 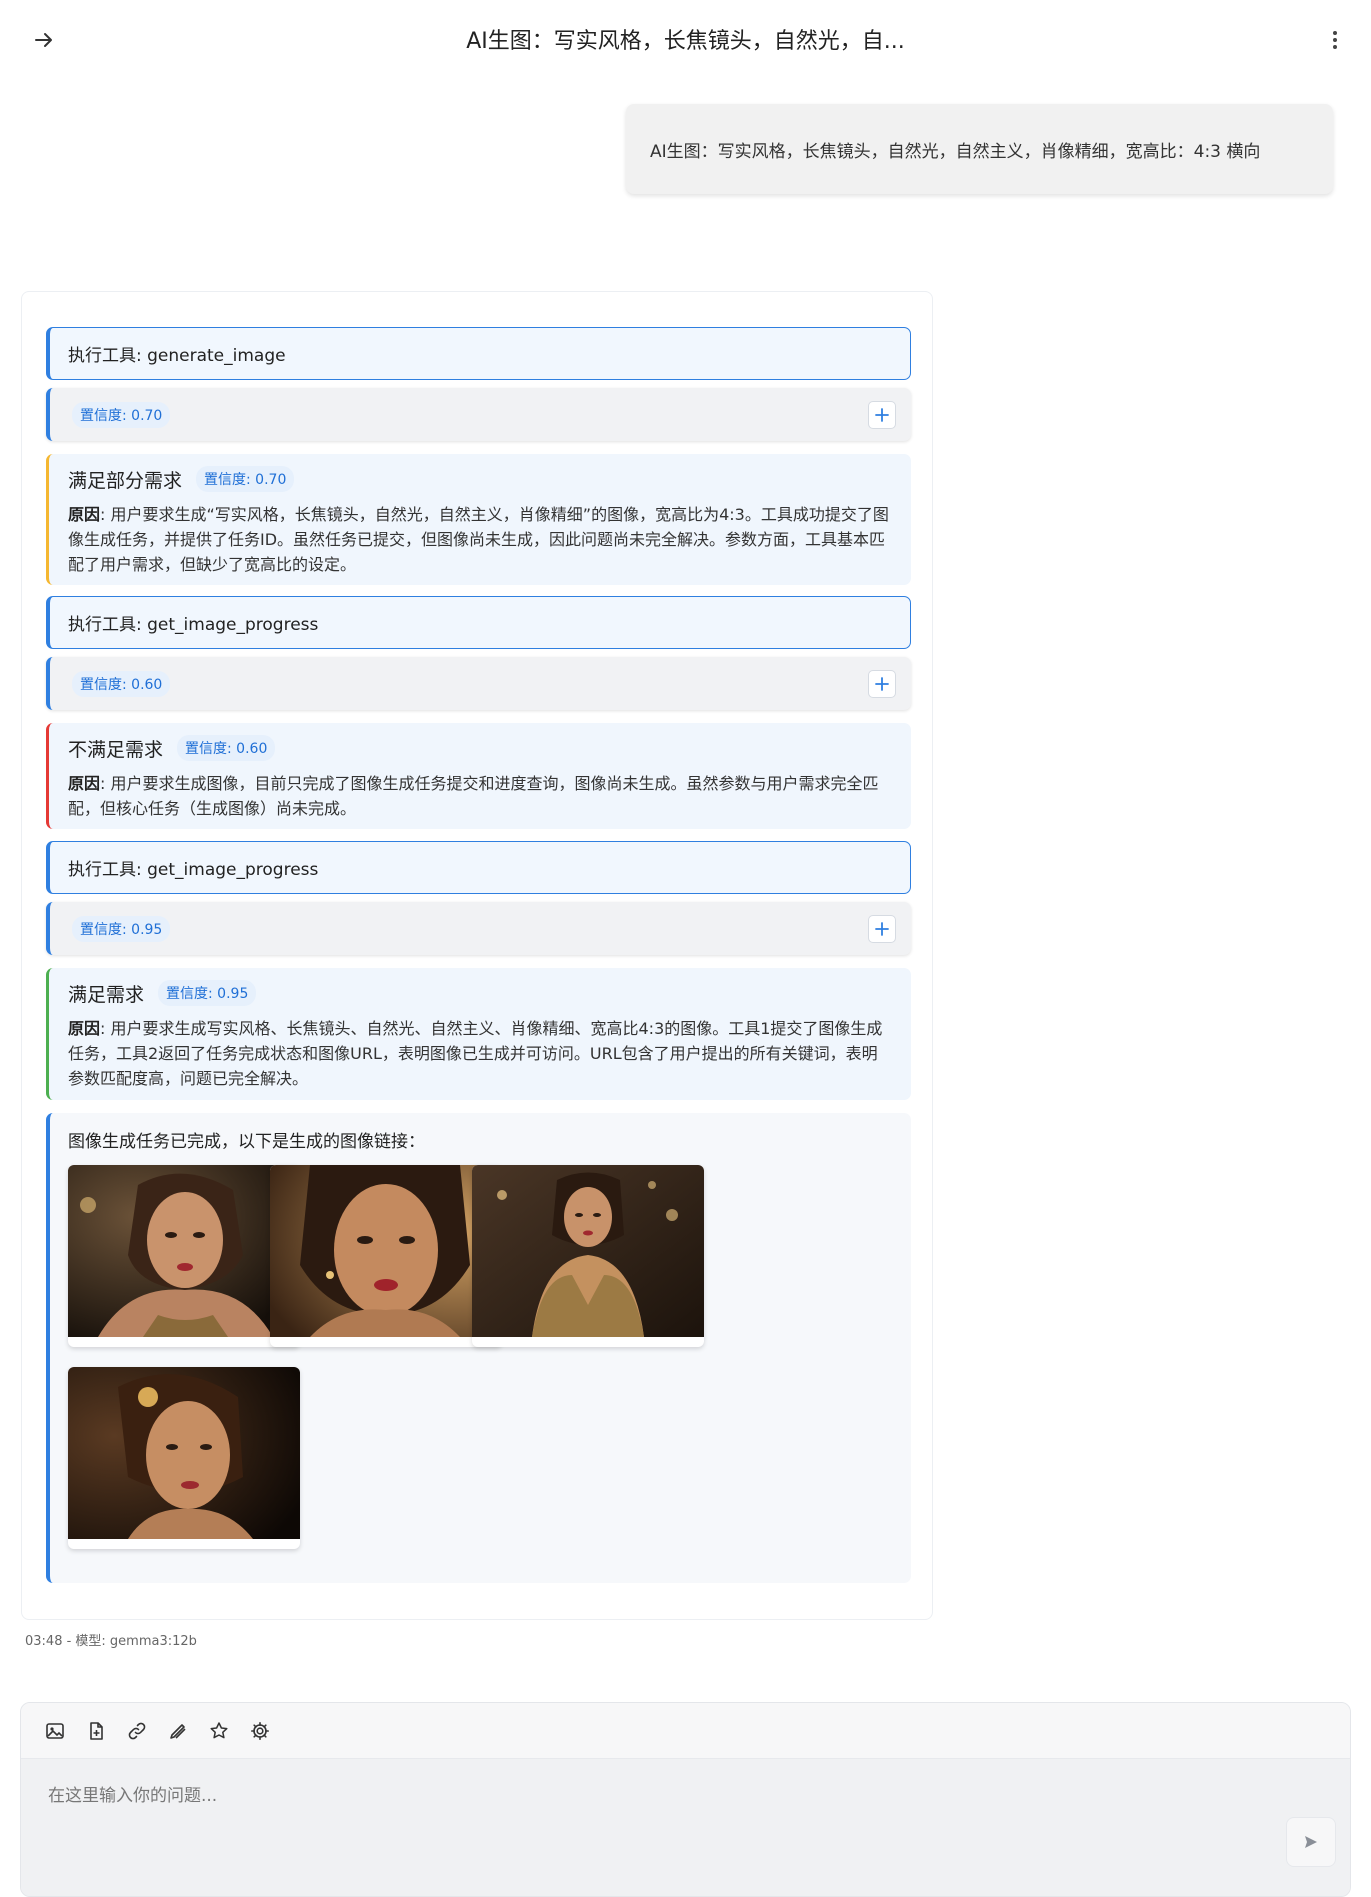 What do you see at coordinates (979, 149) in the screenshot?
I see `user-message: AI生图：写实风格，长焦镜头，自然光，自然主义，肖像精细，宽高比：4:3 横向` at bounding box center [979, 149].